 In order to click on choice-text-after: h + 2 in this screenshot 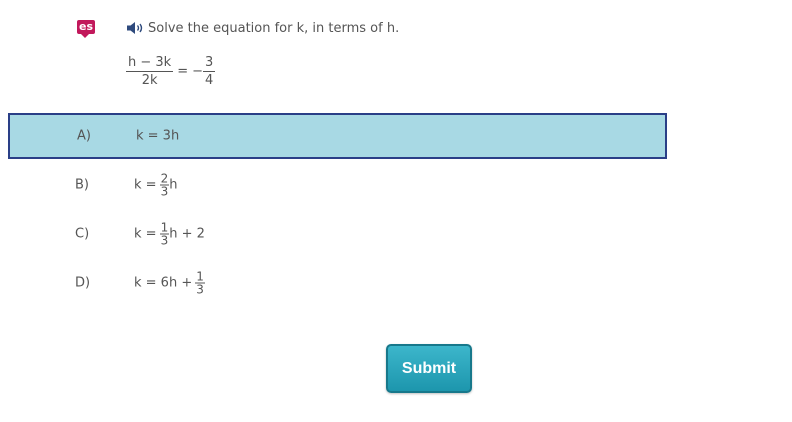, I will do `click(187, 234)`.